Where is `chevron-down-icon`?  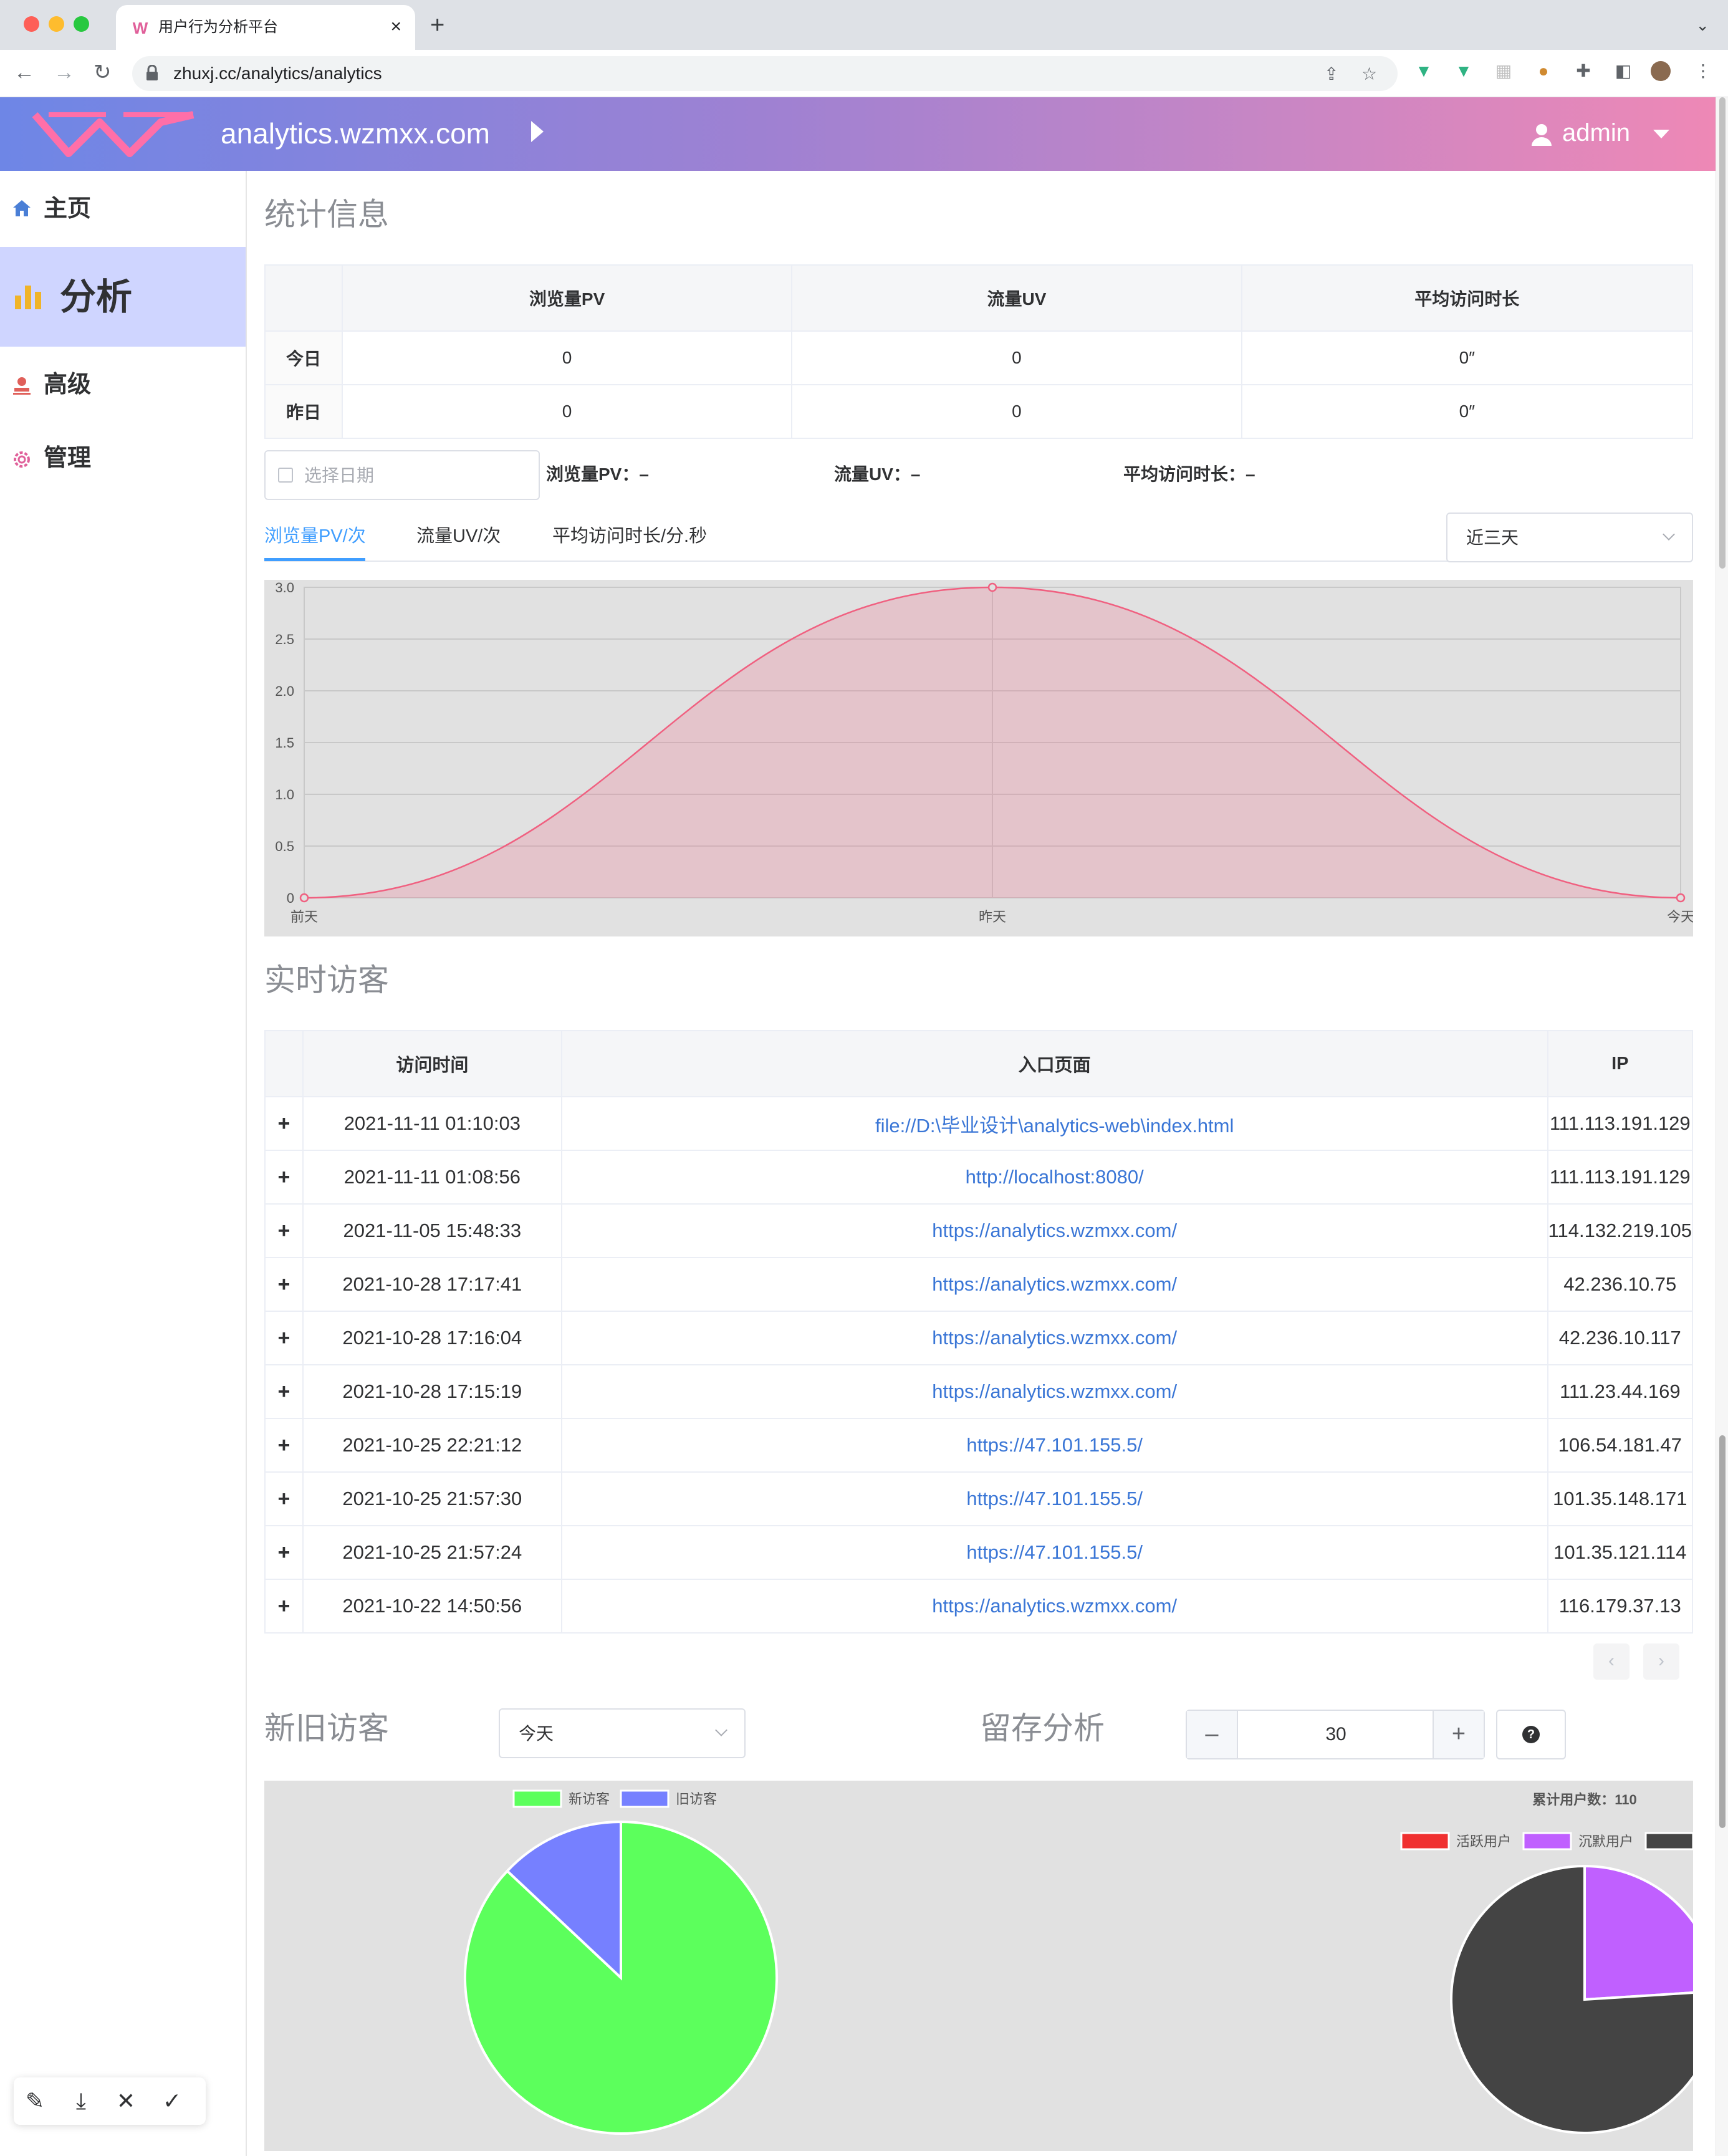
chevron-down-icon is located at coordinates (721, 1730).